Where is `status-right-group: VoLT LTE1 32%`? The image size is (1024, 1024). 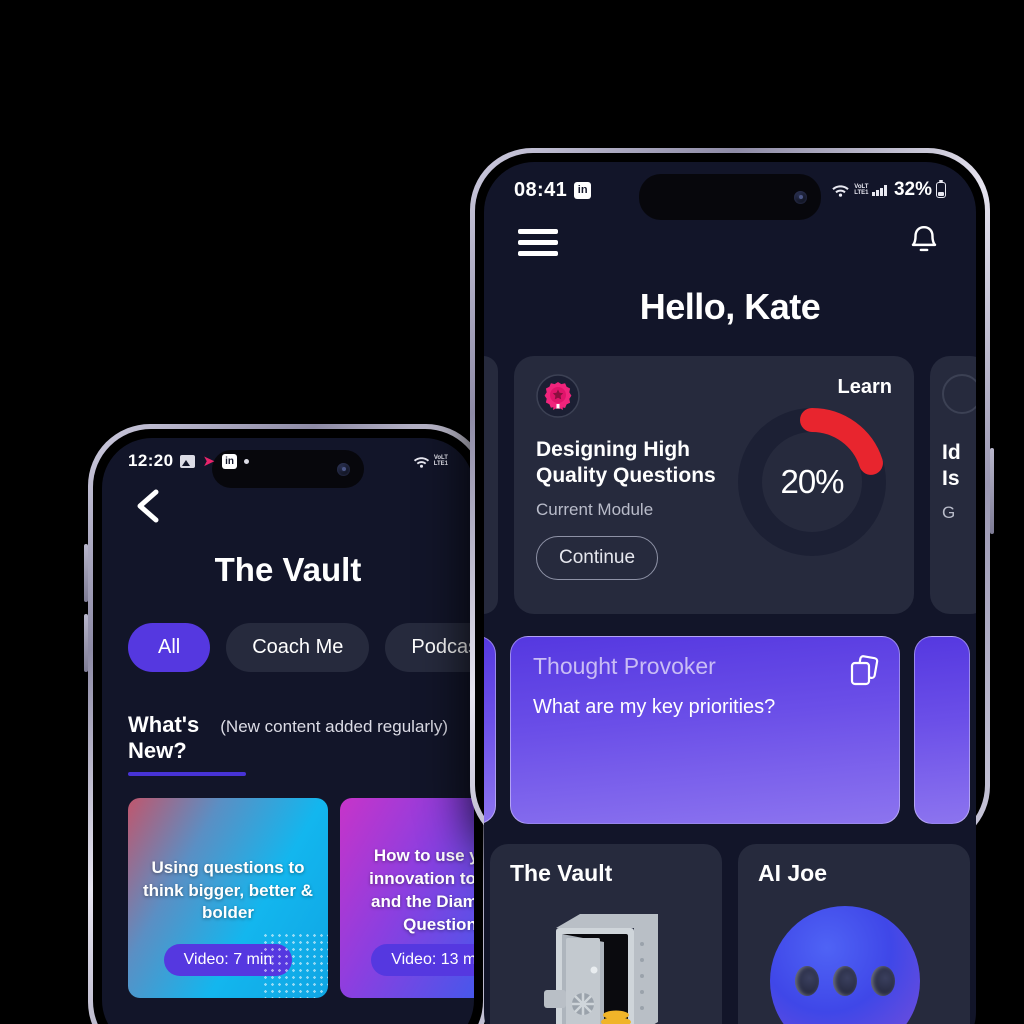 status-right-group: VoLT LTE1 32% is located at coordinates (888, 190).